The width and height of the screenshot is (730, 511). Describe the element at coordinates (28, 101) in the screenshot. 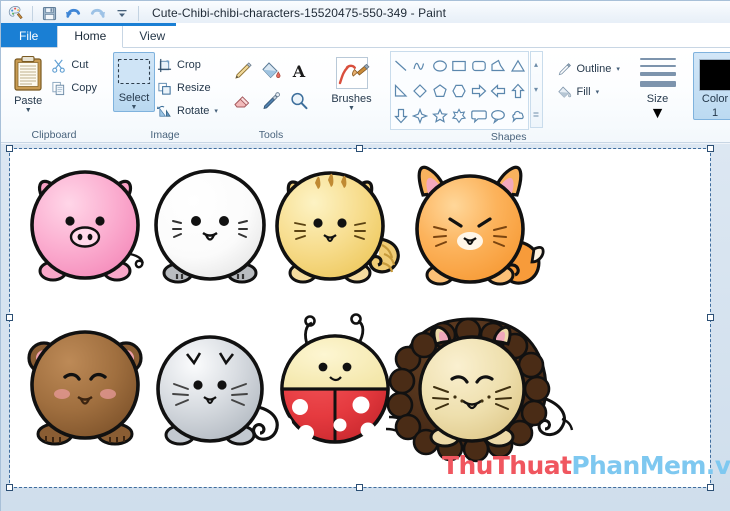

I see `paste-label: Paste` at that location.